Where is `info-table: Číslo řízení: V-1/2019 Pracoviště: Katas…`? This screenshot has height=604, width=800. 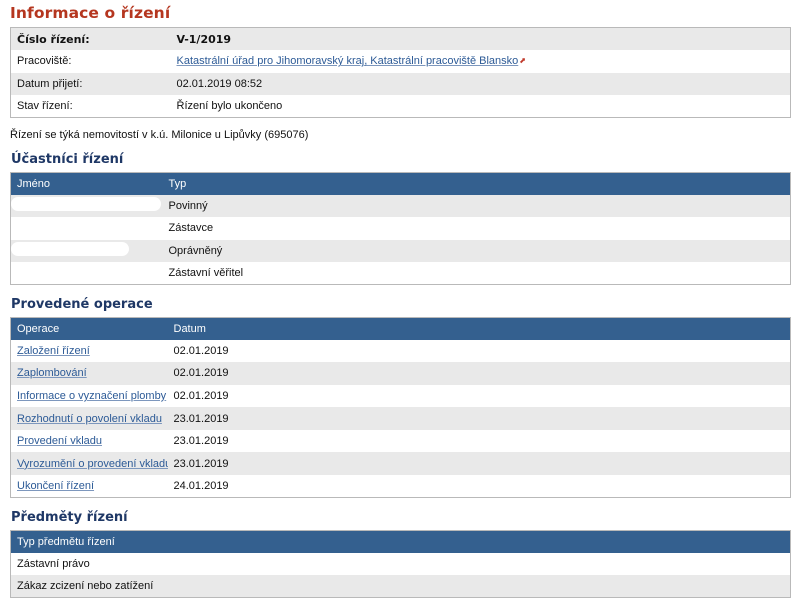 info-table: Číslo řízení: V-1/2019 Pracoviště: Katas… is located at coordinates (400, 73).